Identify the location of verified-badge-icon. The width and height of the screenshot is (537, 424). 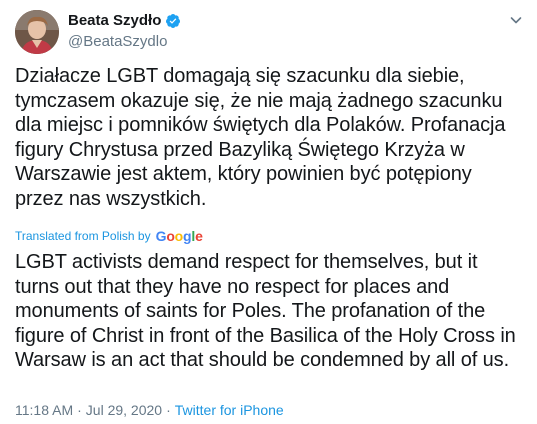
(173, 21).